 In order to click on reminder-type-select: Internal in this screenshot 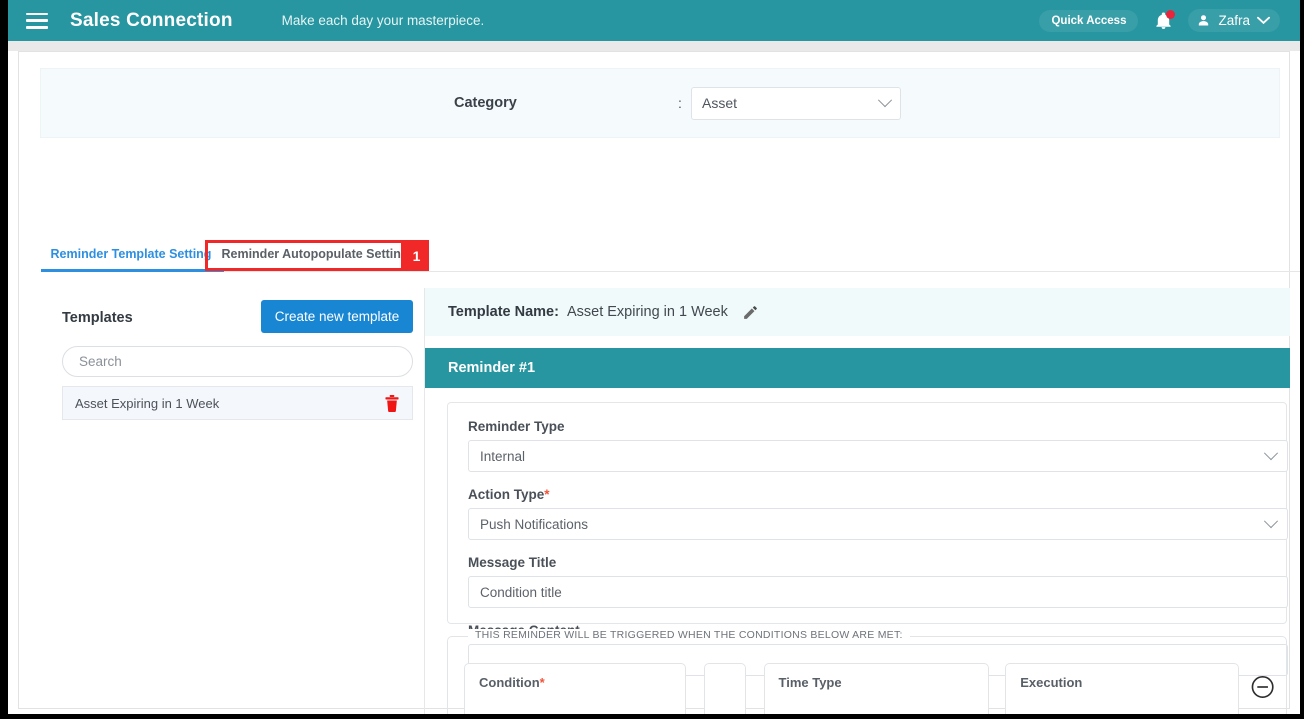, I will do `click(878, 456)`.